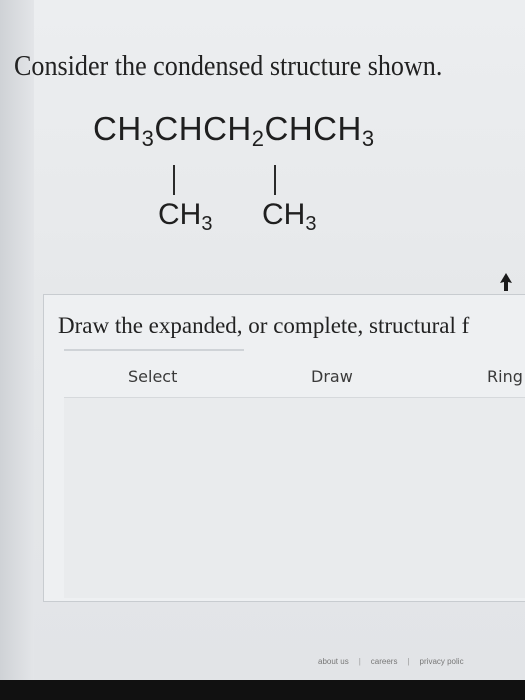 The image size is (525, 700). What do you see at coordinates (506, 282) in the screenshot?
I see `mouse-pointer-icon` at bounding box center [506, 282].